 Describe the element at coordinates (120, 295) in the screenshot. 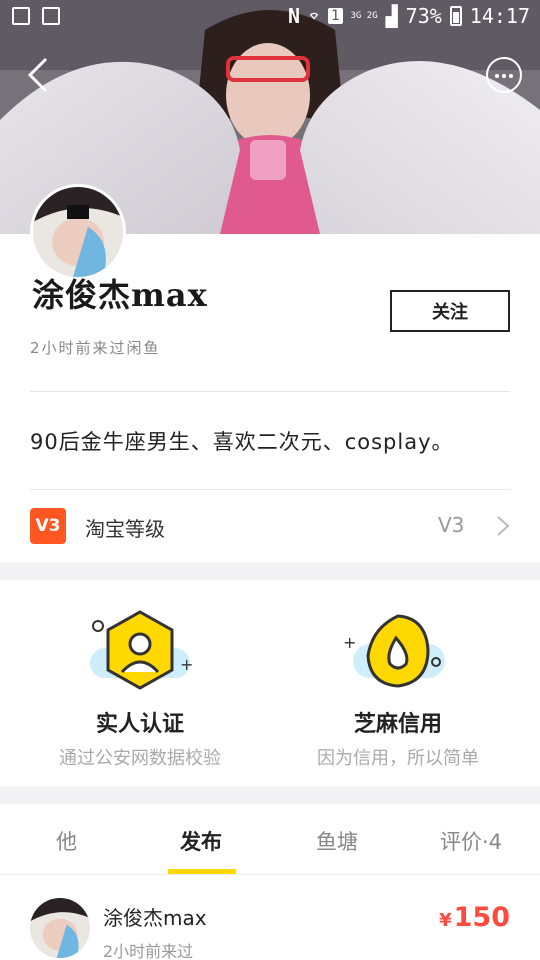

I see `profile-name: 涂俊杰max` at that location.